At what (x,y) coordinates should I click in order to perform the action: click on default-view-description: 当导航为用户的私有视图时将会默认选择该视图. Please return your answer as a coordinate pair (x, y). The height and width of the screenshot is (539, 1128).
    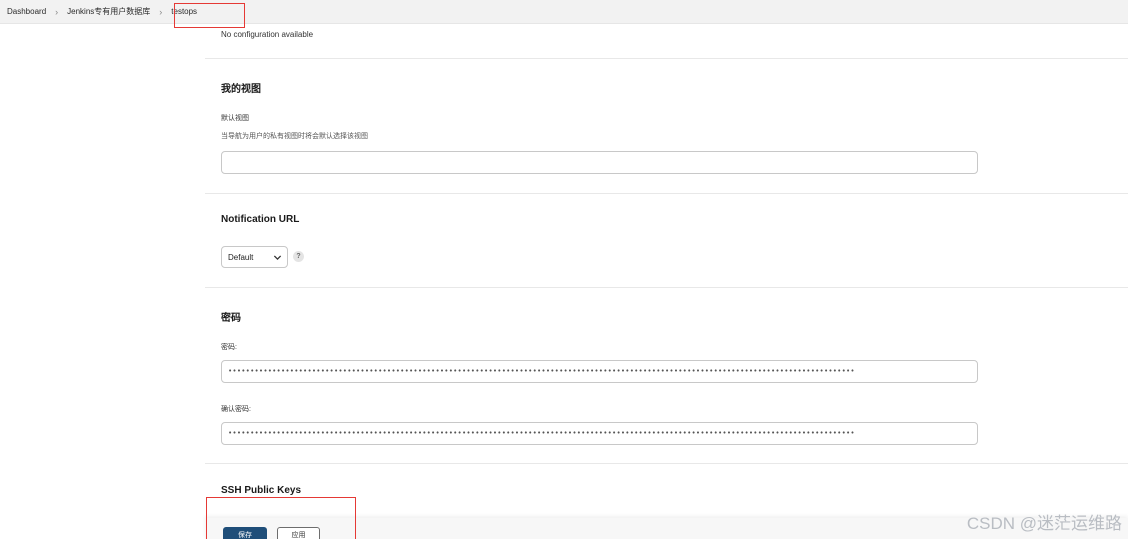
    Looking at the image, I should click on (294, 136).